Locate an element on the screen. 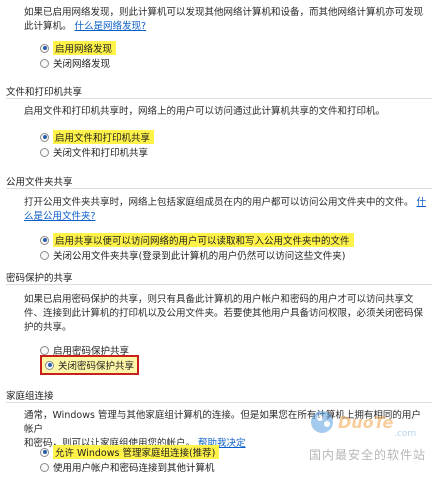  section-title-file-printer: 文件和打印机共享 is located at coordinates (44, 92).